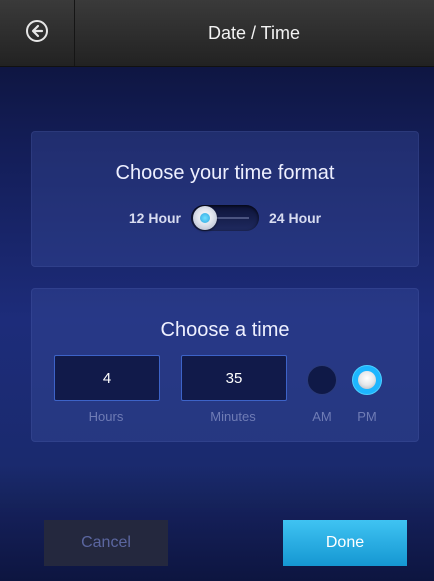 This screenshot has height=581, width=434. I want to click on am-radio, so click(322, 380).